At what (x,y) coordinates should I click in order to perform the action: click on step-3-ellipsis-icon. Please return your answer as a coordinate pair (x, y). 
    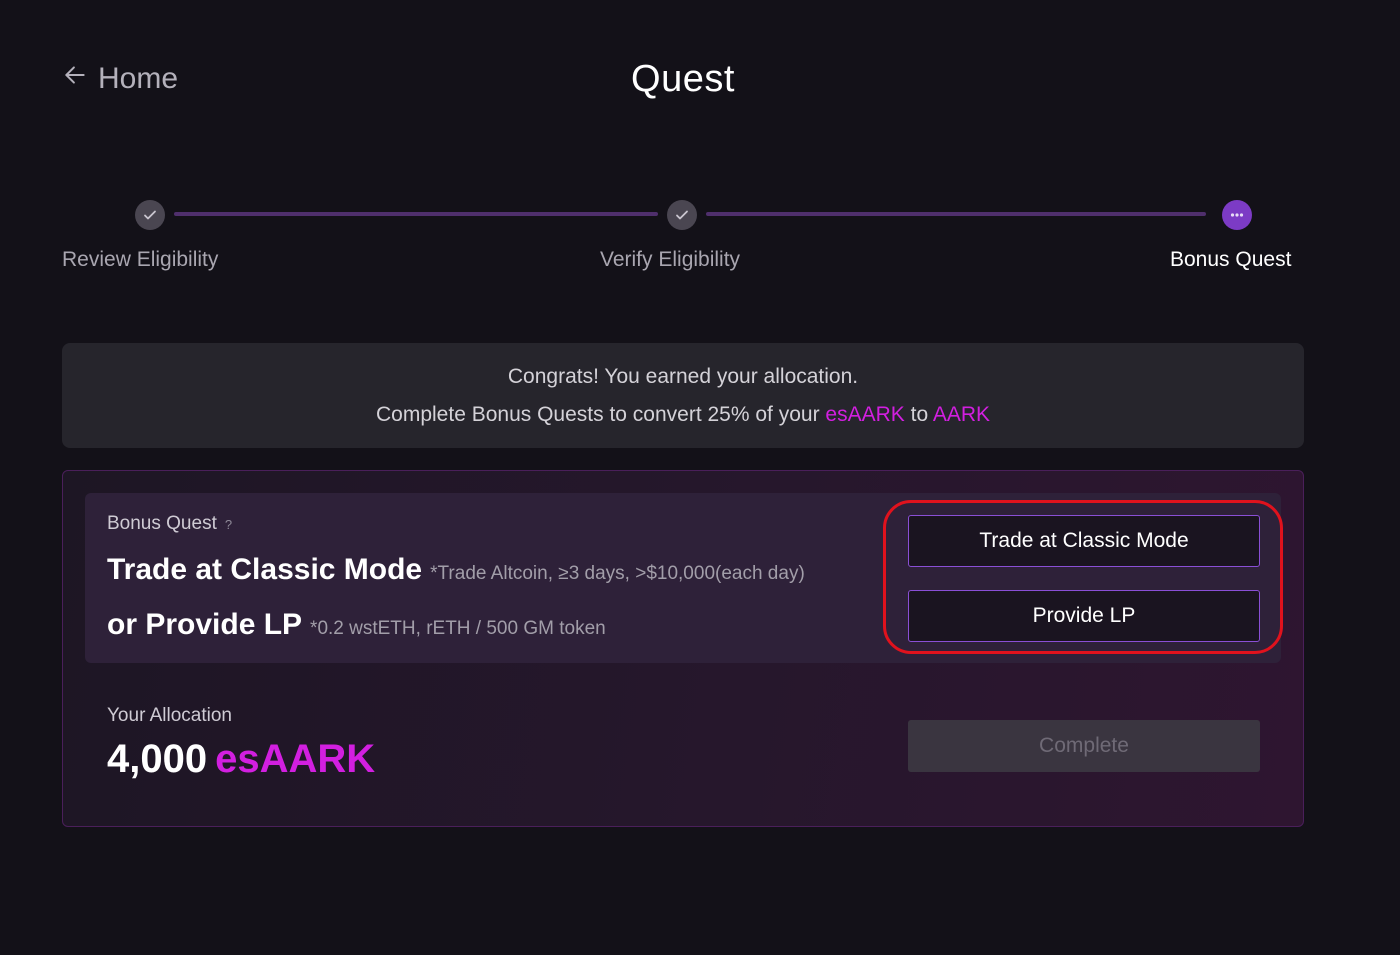
    Looking at the image, I should click on (1237, 215).